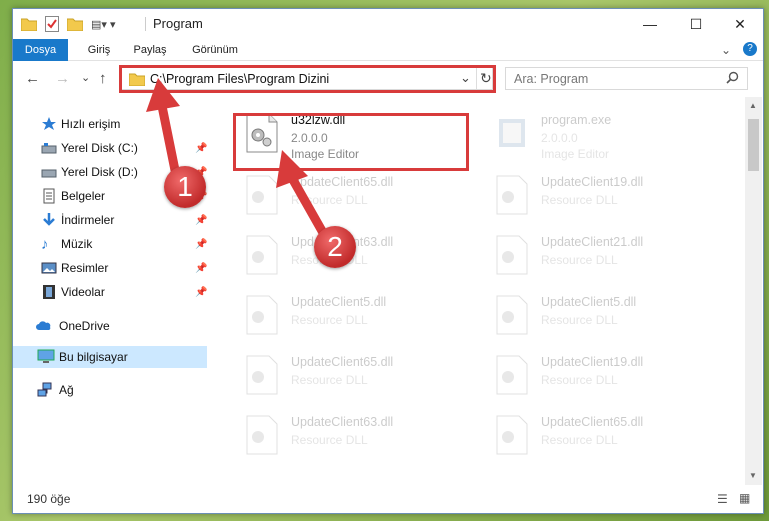 This screenshot has height=521, width=769. I want to click on recent-locations-button: ⌄, so click(85, 77).